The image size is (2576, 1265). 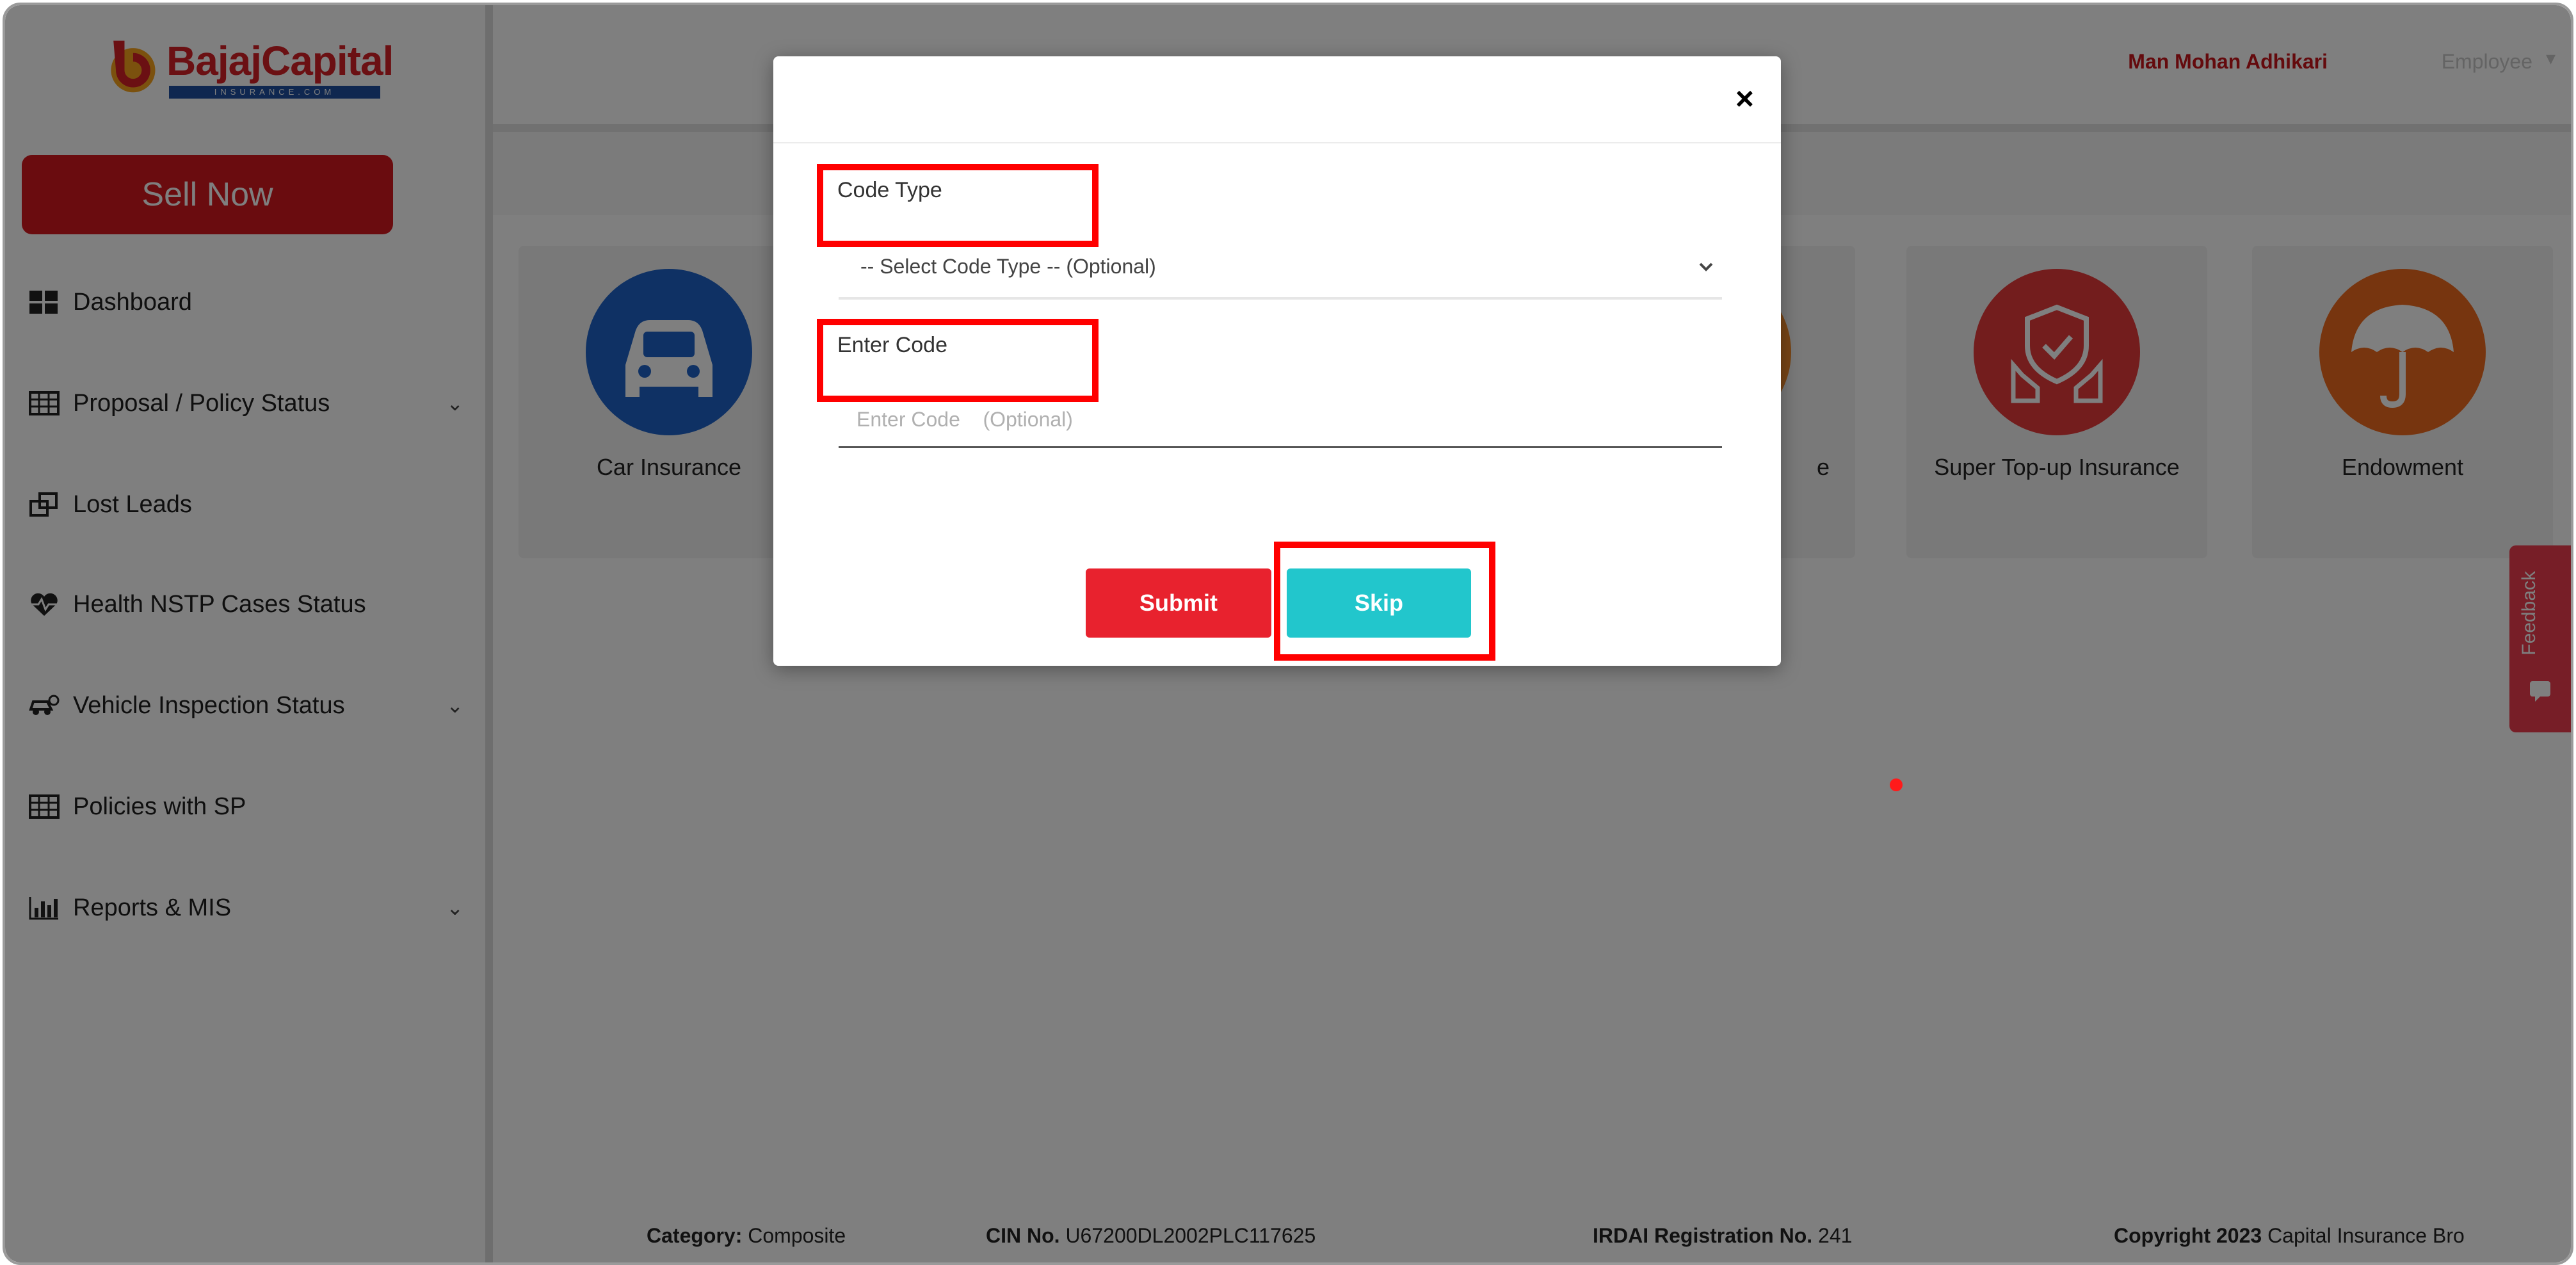 I want to click on close-icon: ×, so click(x=1744, y=98).